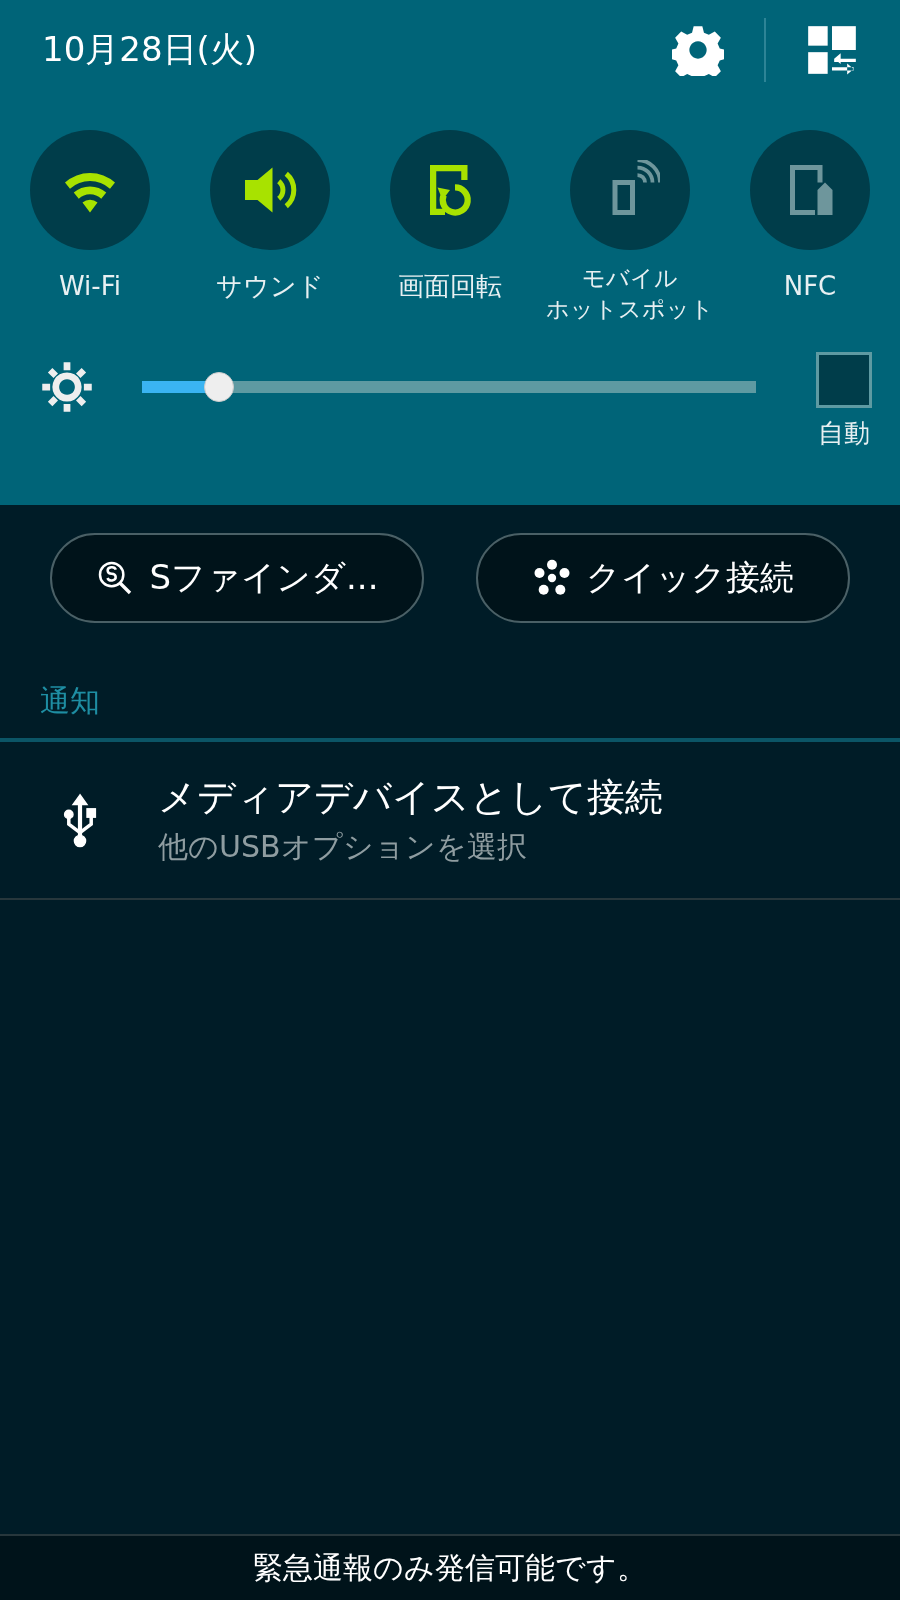 The width and height of the screenshot is (900, 1600). I want to click on toggle-label: 画面回転, so click(450, 286).